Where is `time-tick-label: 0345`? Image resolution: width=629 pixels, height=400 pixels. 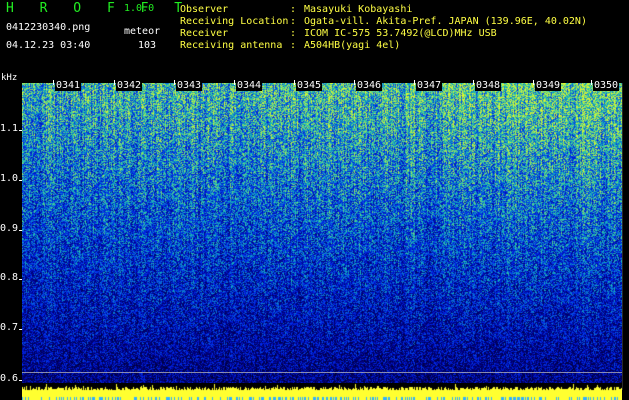
time-tick-label: 0345 is located at coordinates (309, 85).